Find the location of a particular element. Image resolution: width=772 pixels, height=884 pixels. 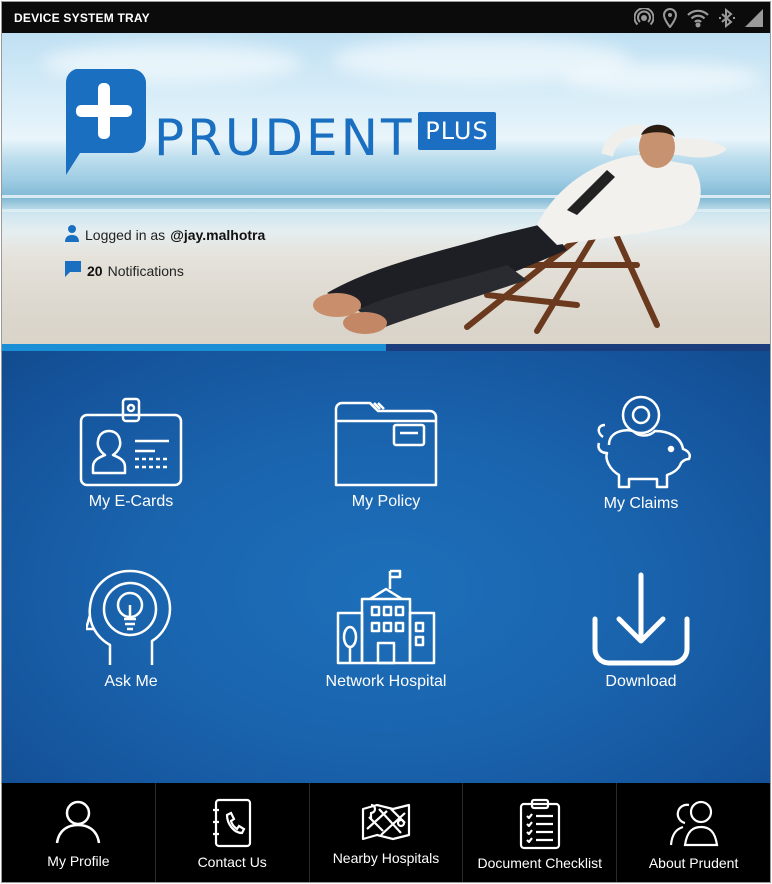

system-status-bar: DEVICE SYSTEM TRAY is located at coordinates (386, 17).